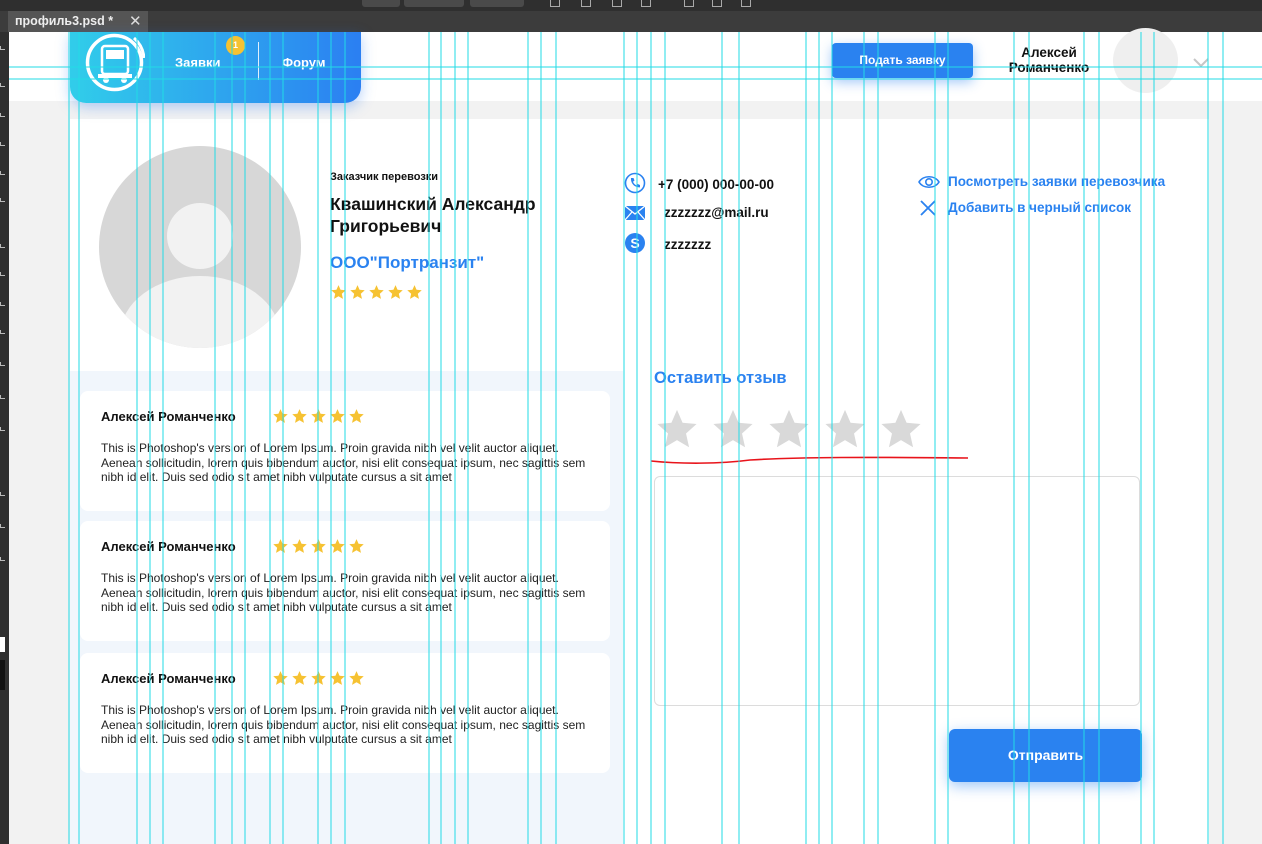 The height and width of the screenshot is (844, 1262). Describe the element at coordinates (465, 215) in the screenshot. I see `customer-name: Квашинский Александр Григорьевич` at that location.